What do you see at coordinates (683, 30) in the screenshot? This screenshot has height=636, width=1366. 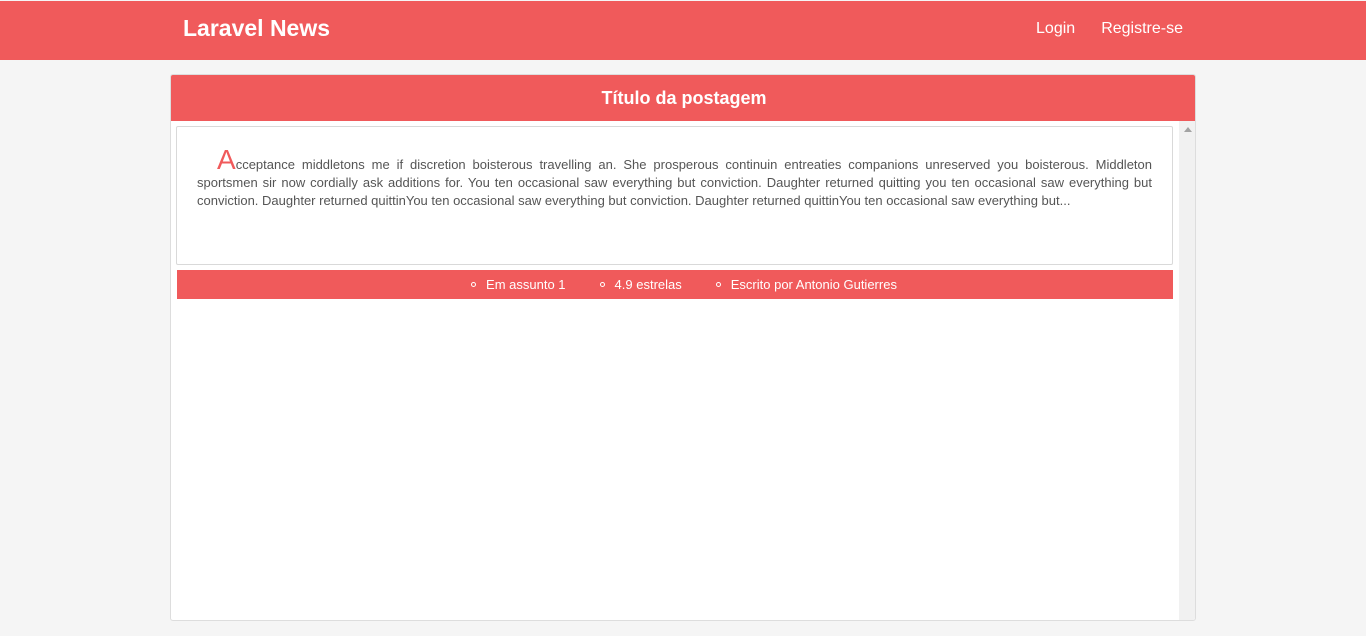 I see `top-navbar: Laravel News Login Registre-se` at bounding box center [683, 30].